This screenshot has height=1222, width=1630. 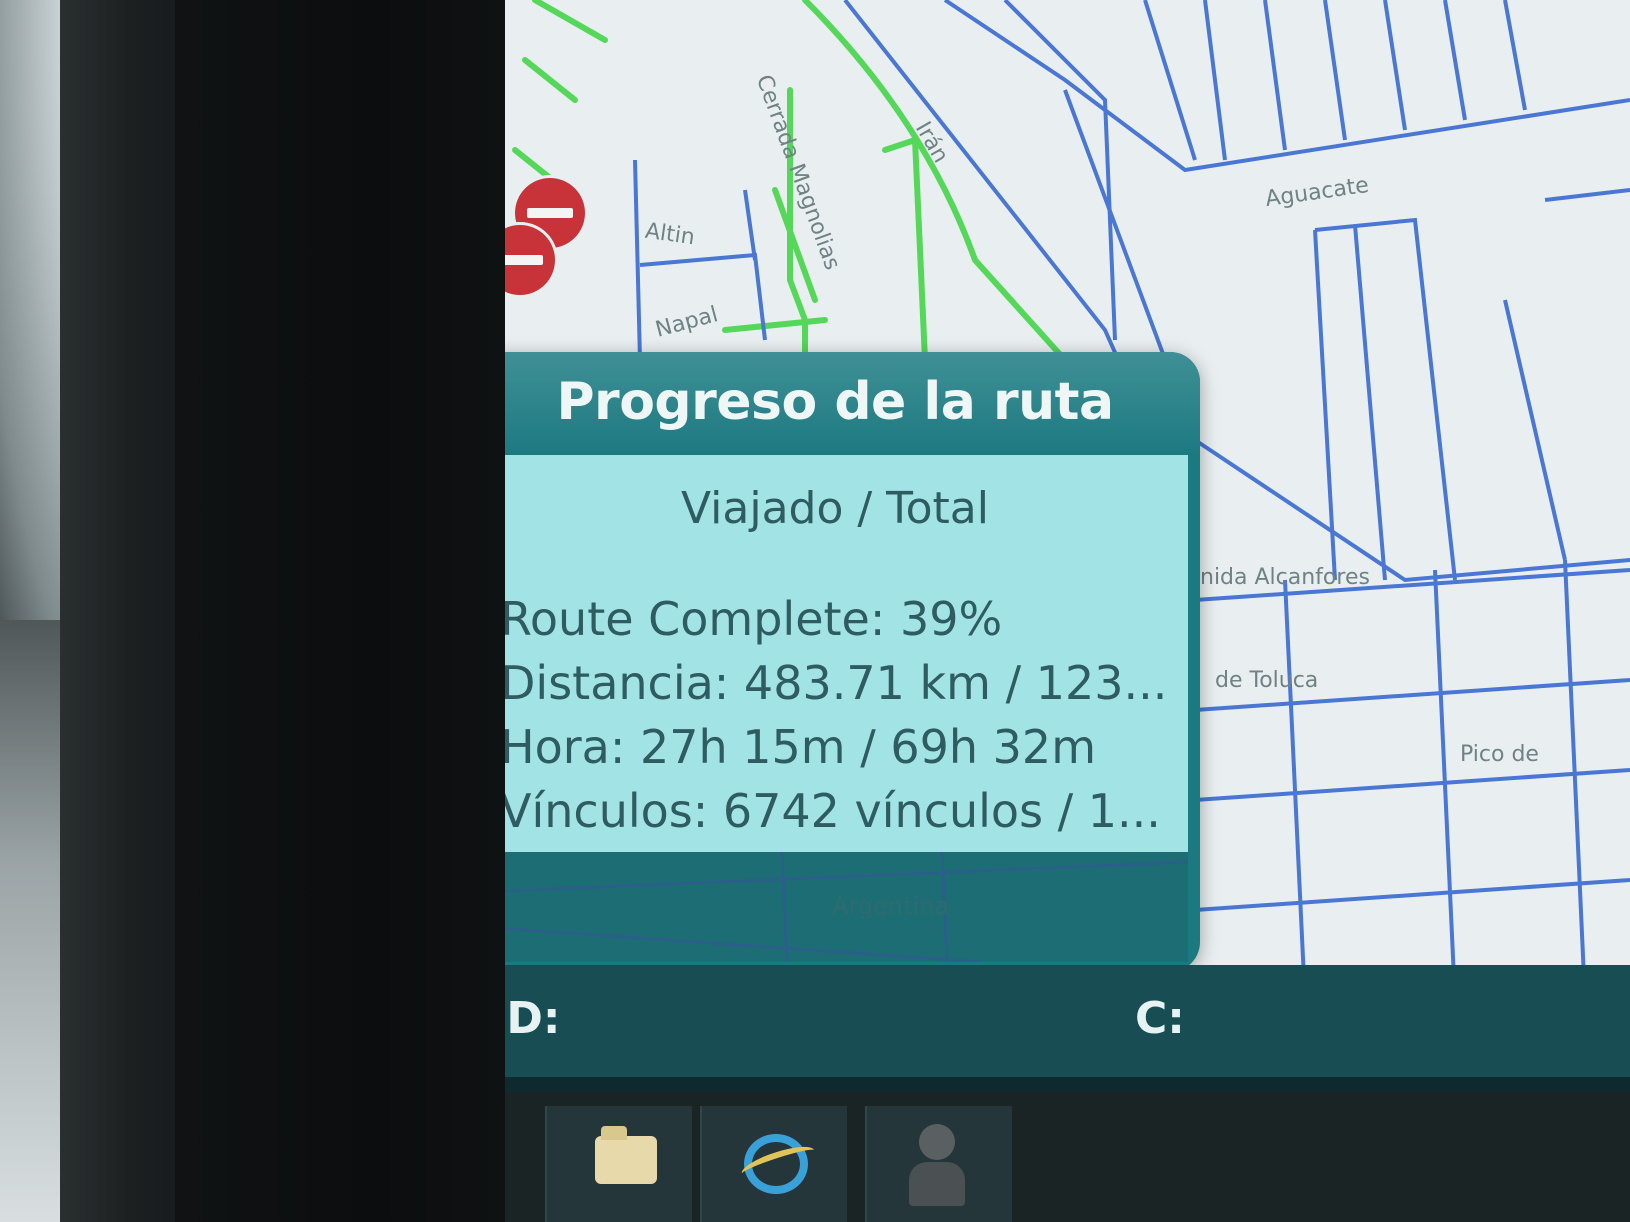 I want to click on internet-explorer-icon, so click(x=776, y=1164).